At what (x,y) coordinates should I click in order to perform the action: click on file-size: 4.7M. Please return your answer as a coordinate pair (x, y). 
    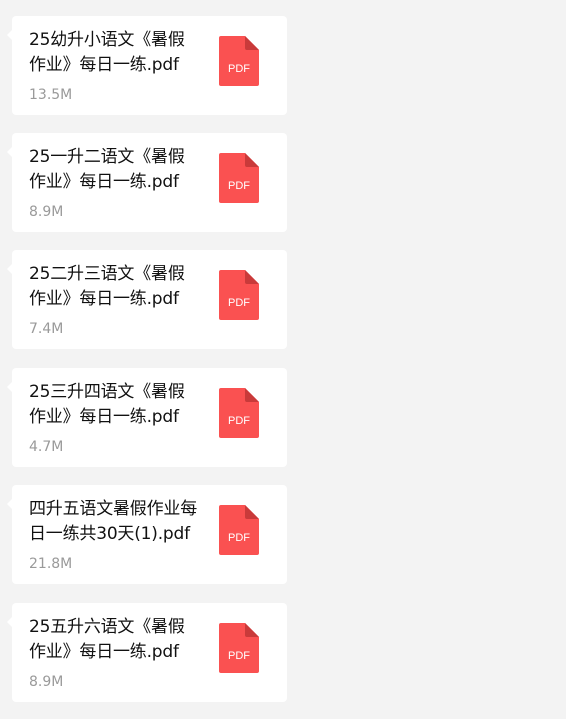
    Looking at the image, I should click on (46, 447).